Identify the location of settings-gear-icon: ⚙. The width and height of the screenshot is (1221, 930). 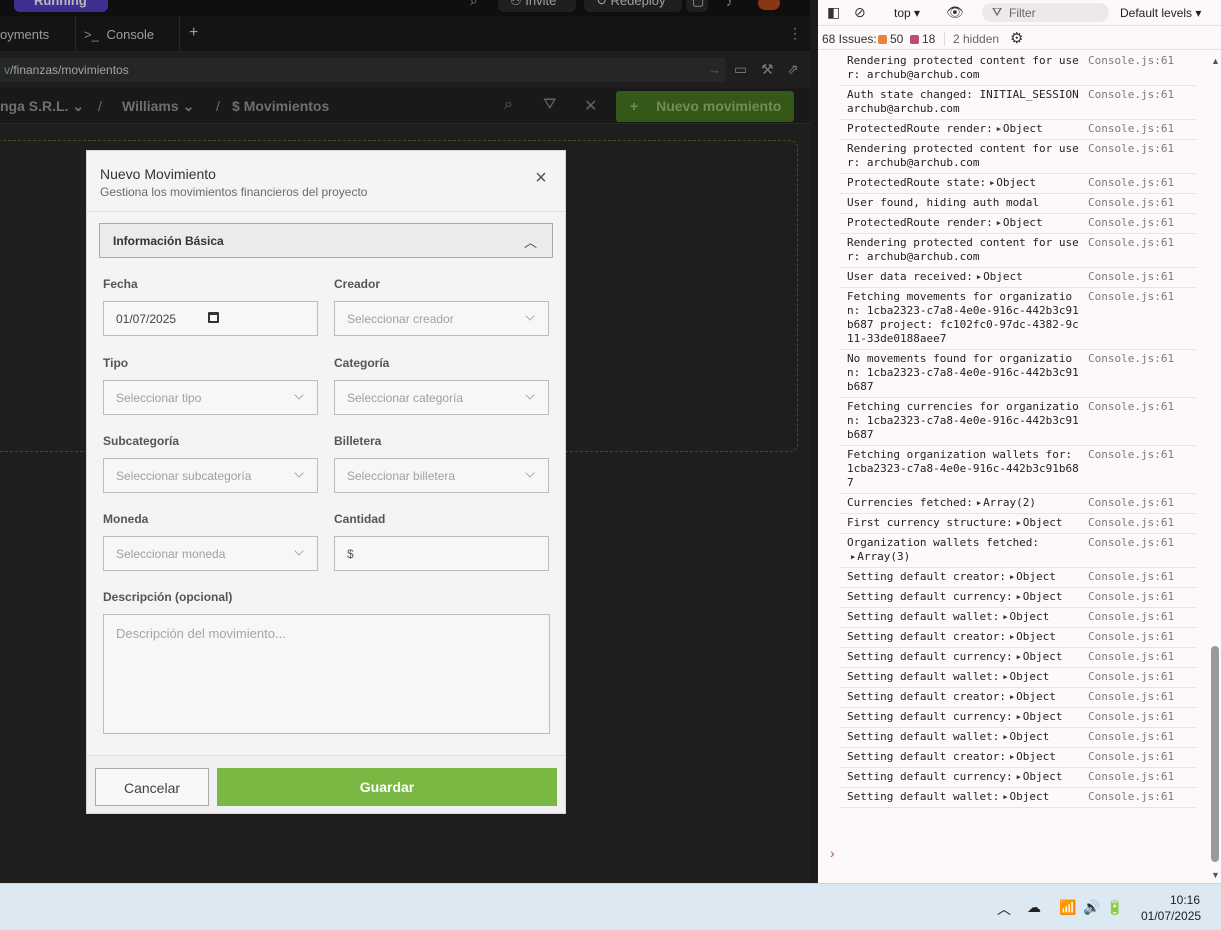
(1016, 38).